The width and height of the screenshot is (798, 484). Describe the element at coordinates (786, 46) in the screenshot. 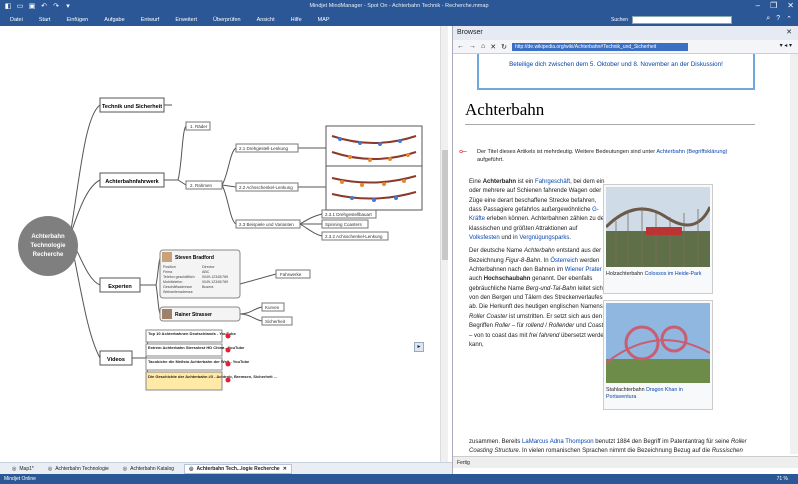

I see `dropdown-icon: ▾ ◂ ▾` at that location.